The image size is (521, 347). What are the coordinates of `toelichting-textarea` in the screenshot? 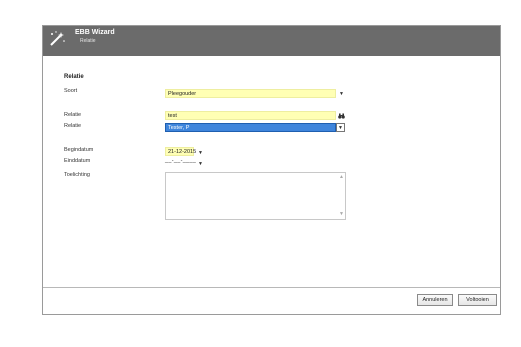 It's located at (255, 196).